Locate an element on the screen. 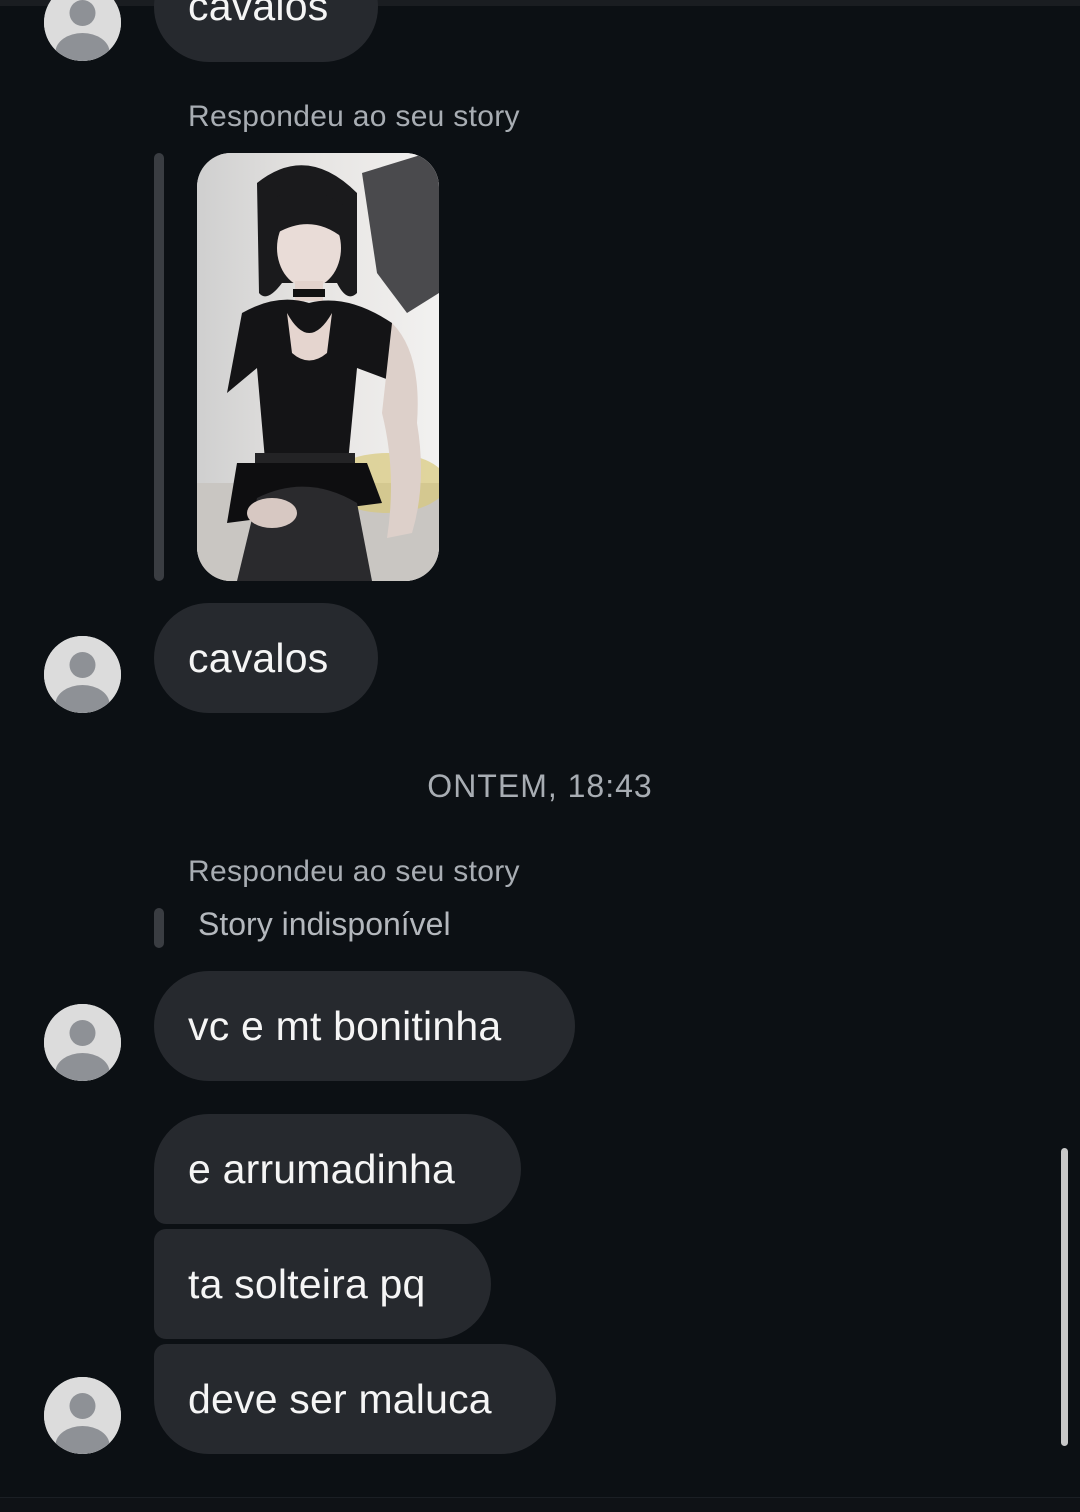 This screenshot has height=1512, width=1080. message-text: e arrumadinha is located at coordinates (321, 1168).